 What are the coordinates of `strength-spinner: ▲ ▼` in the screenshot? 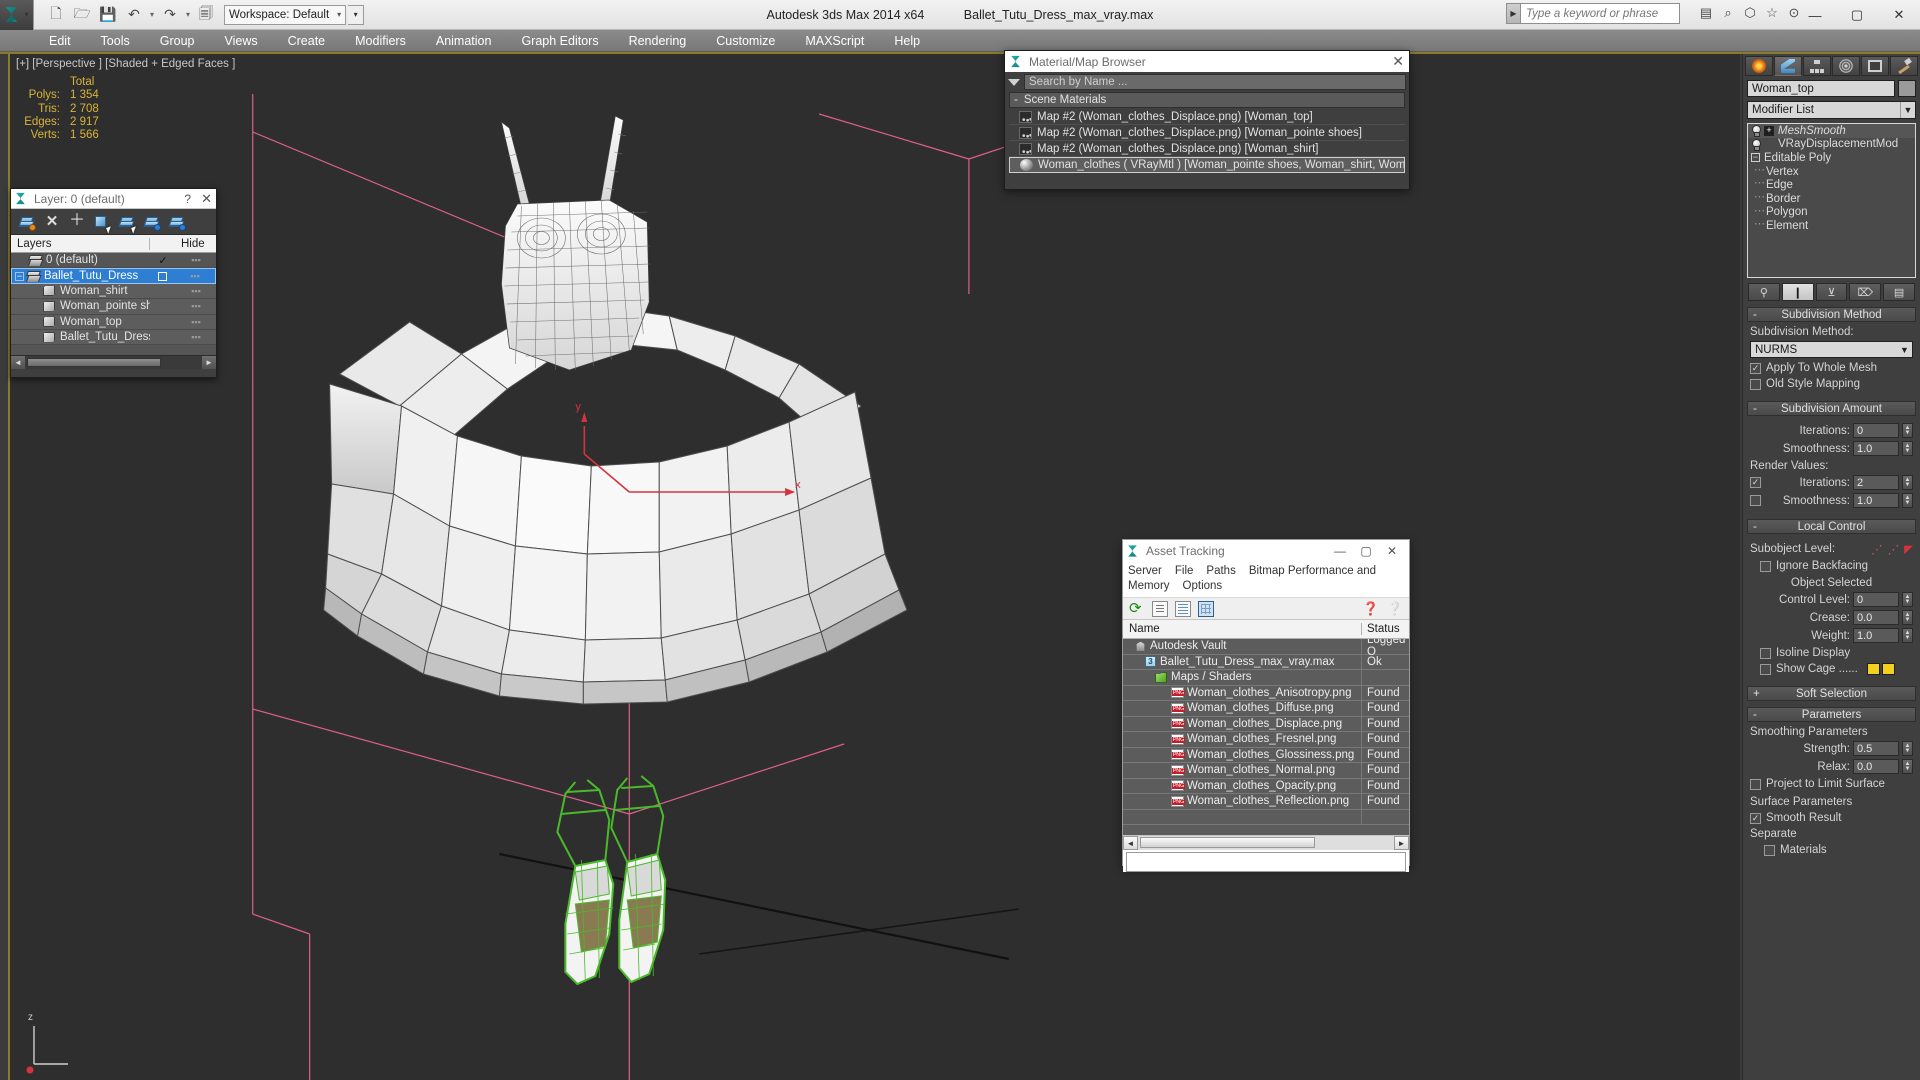 It's located at (1907, 748).